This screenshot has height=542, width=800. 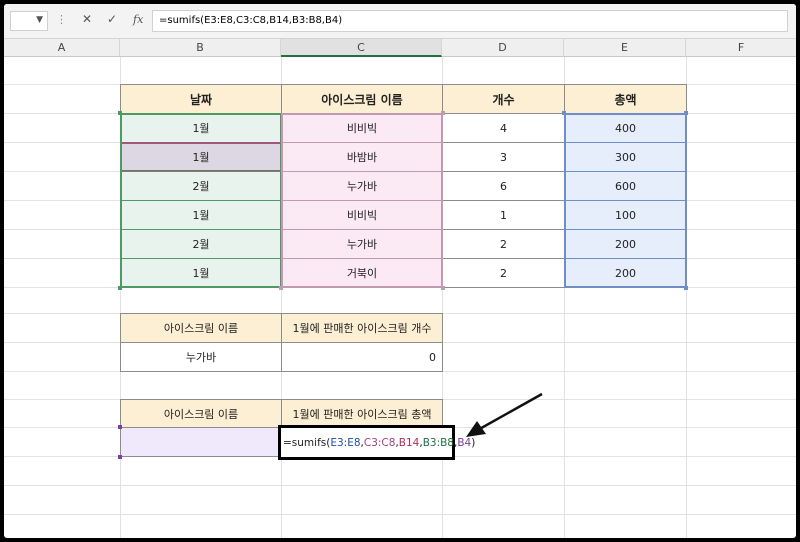 What do you see at coordinates (362, 328) in the screenshot?
I see `summary1-label-value: 1월에 판매한 아이스크림 개수` at bounding box center [362, 328].